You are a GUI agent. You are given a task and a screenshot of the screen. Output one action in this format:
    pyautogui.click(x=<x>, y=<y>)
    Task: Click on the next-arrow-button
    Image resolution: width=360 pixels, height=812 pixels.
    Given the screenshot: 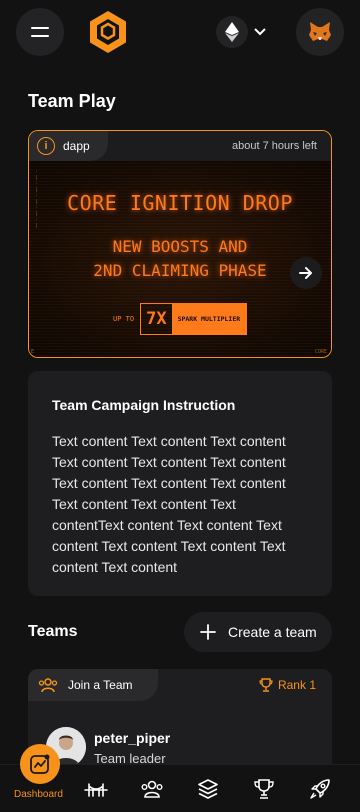 What is the action you would take?
    pyautogui.click(x=306, y=273)
    